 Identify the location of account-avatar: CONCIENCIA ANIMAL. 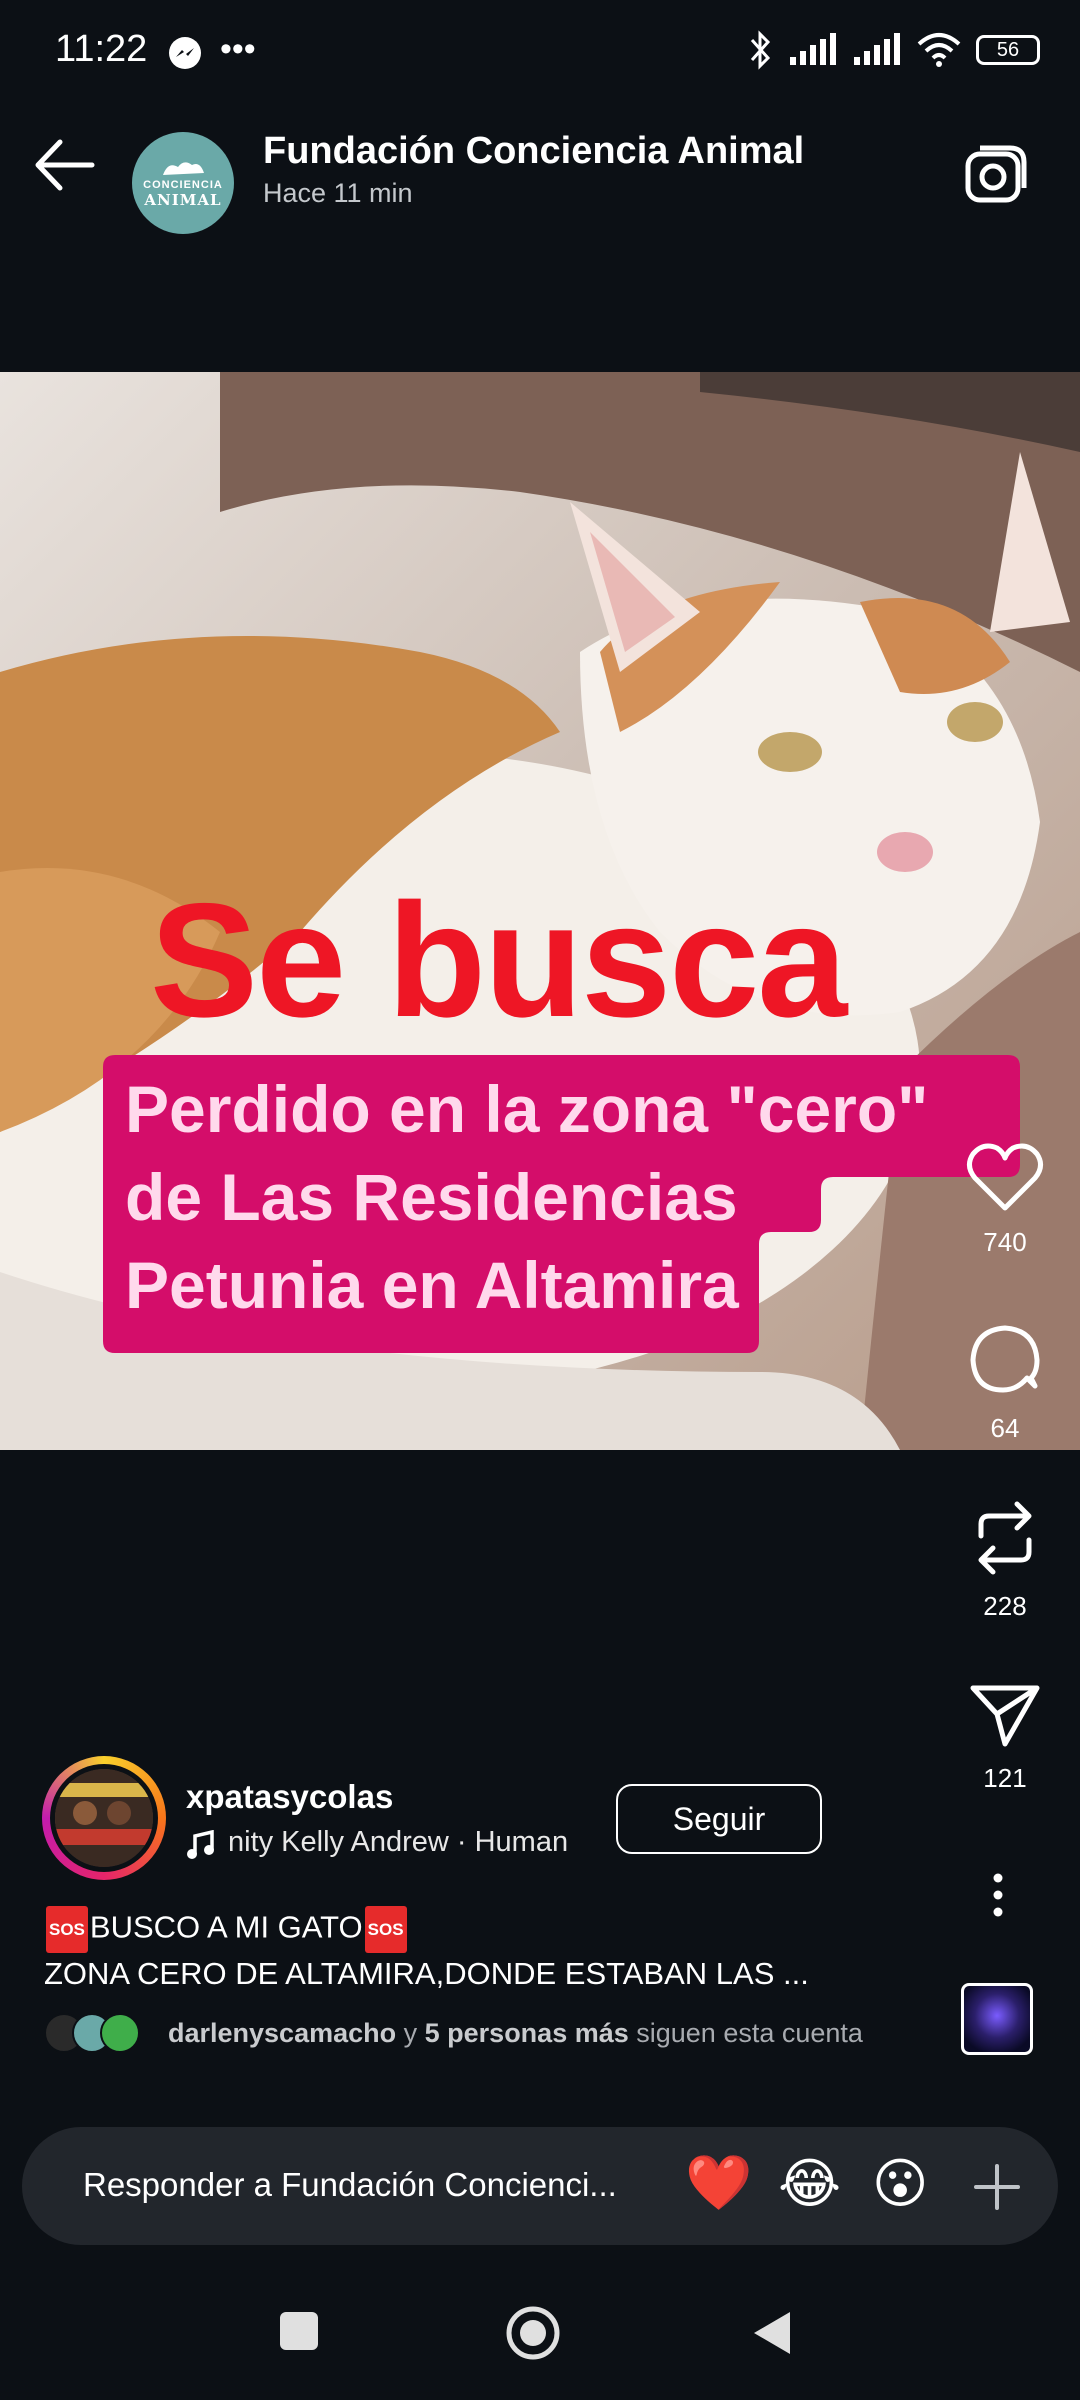
(183, 183).